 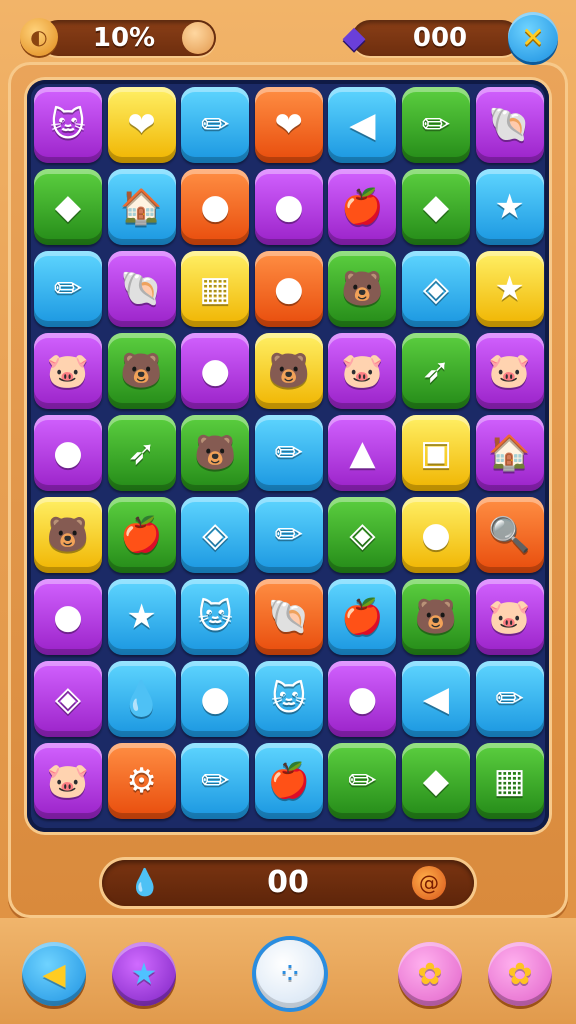 I want to click on magnifier-icon: 🔍, so click(x=509, y=535).